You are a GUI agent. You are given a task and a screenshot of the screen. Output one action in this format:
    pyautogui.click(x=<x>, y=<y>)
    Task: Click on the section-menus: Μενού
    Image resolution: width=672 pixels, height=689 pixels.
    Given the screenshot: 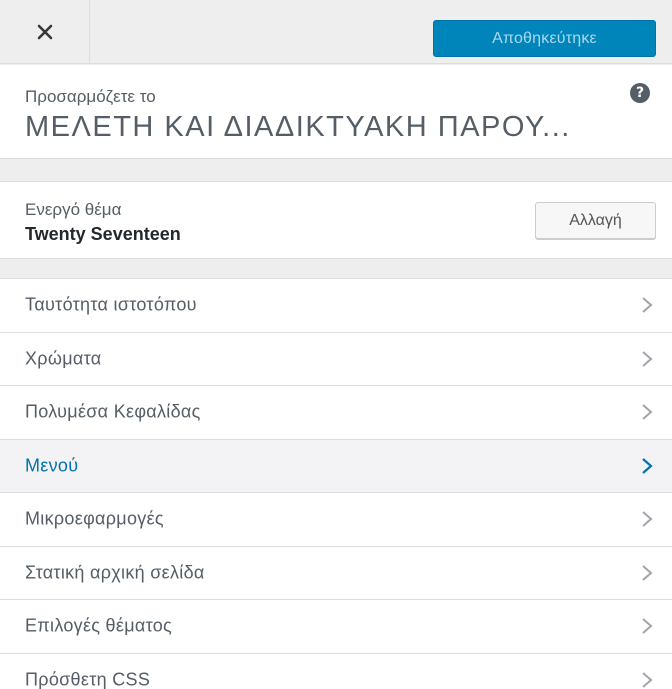 What is the action you would take?
    pyautogui.click(x=336, y=466)
    